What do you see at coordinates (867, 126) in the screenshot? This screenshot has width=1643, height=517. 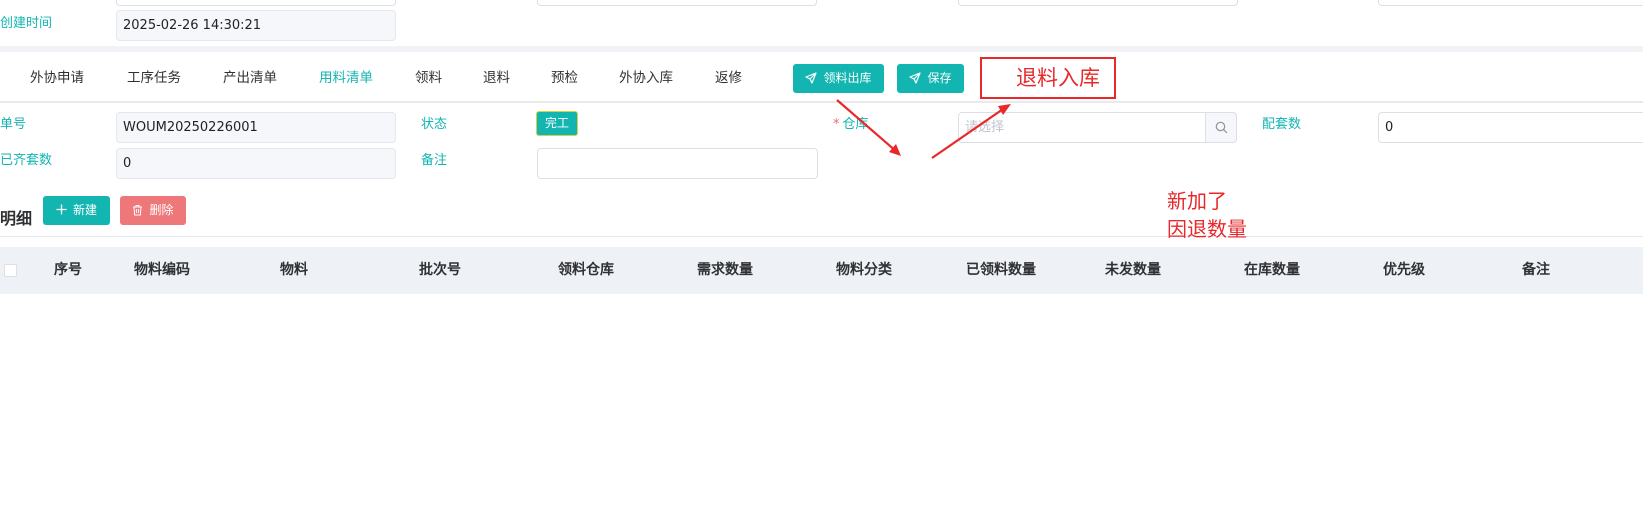 I see `annotation-arrow-down` at bounding box center [867, 126].